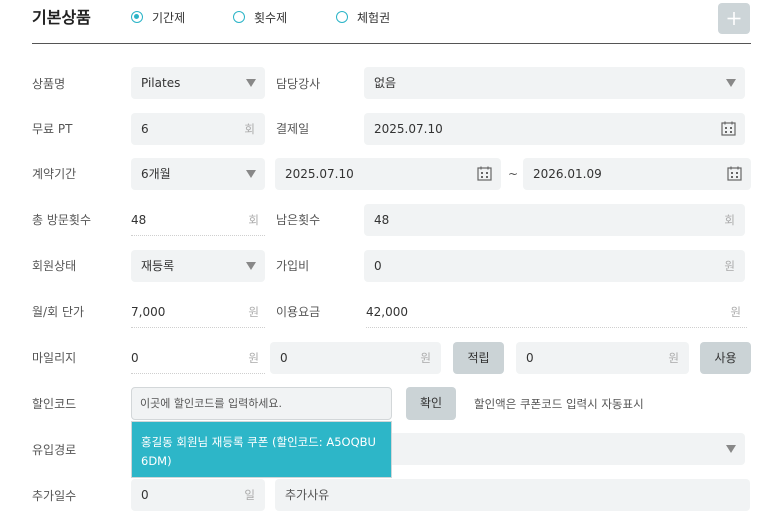  I want to click on label-inflow: 유입경로, so click(54, 450).